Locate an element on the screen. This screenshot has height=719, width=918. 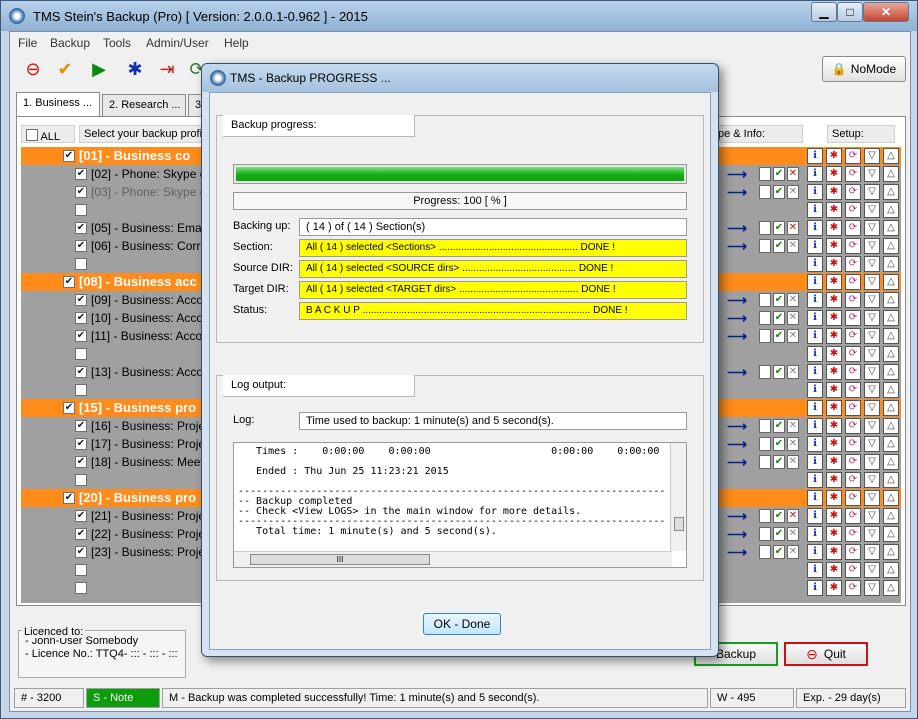
gear-icon: ✱ is located at coordinates (135, 69).